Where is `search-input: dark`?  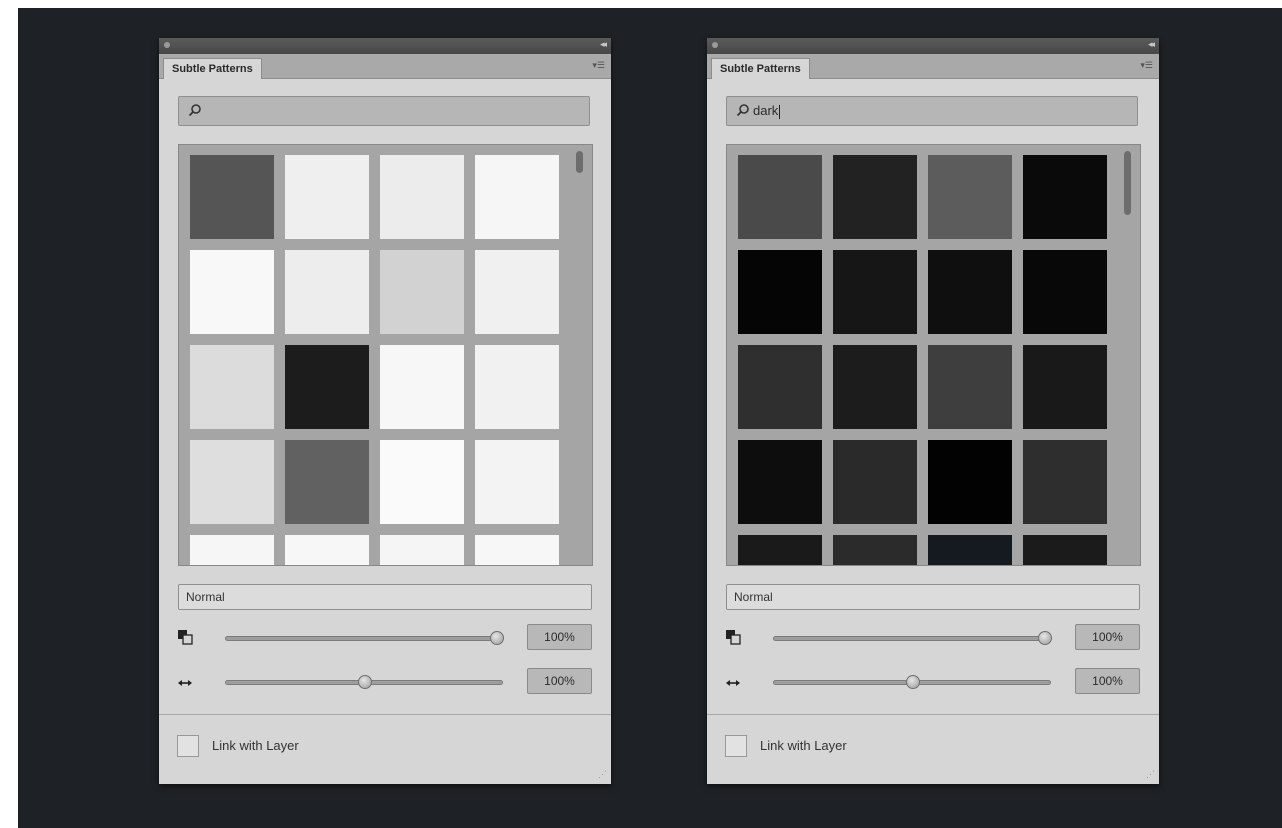
search-input: dark is located at coordinates (932, 111).